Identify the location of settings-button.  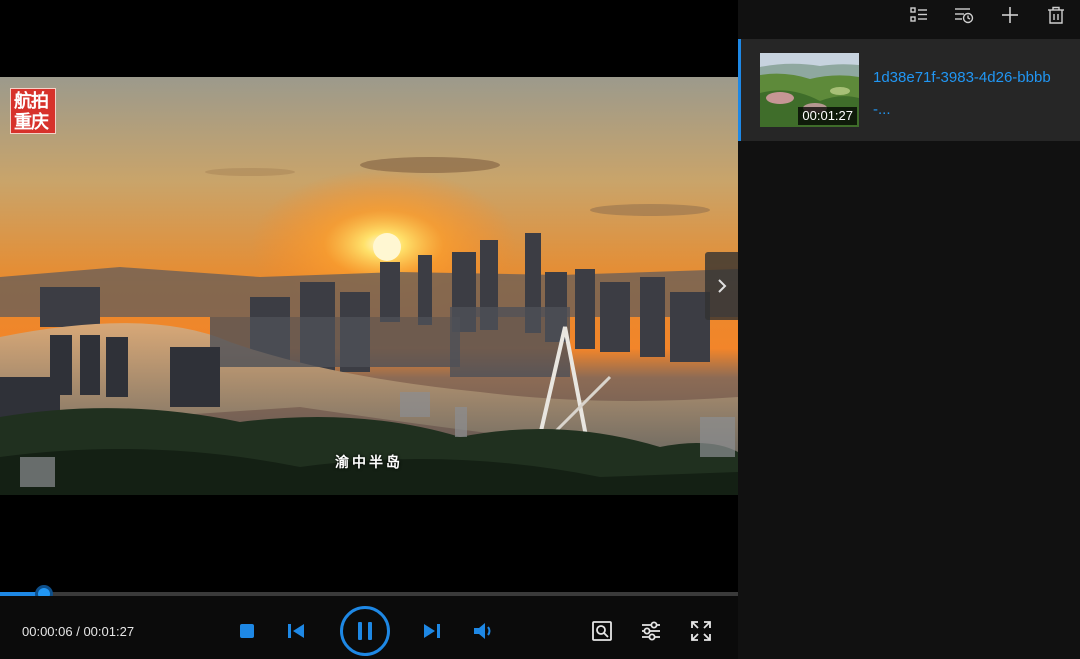
(651, 631).